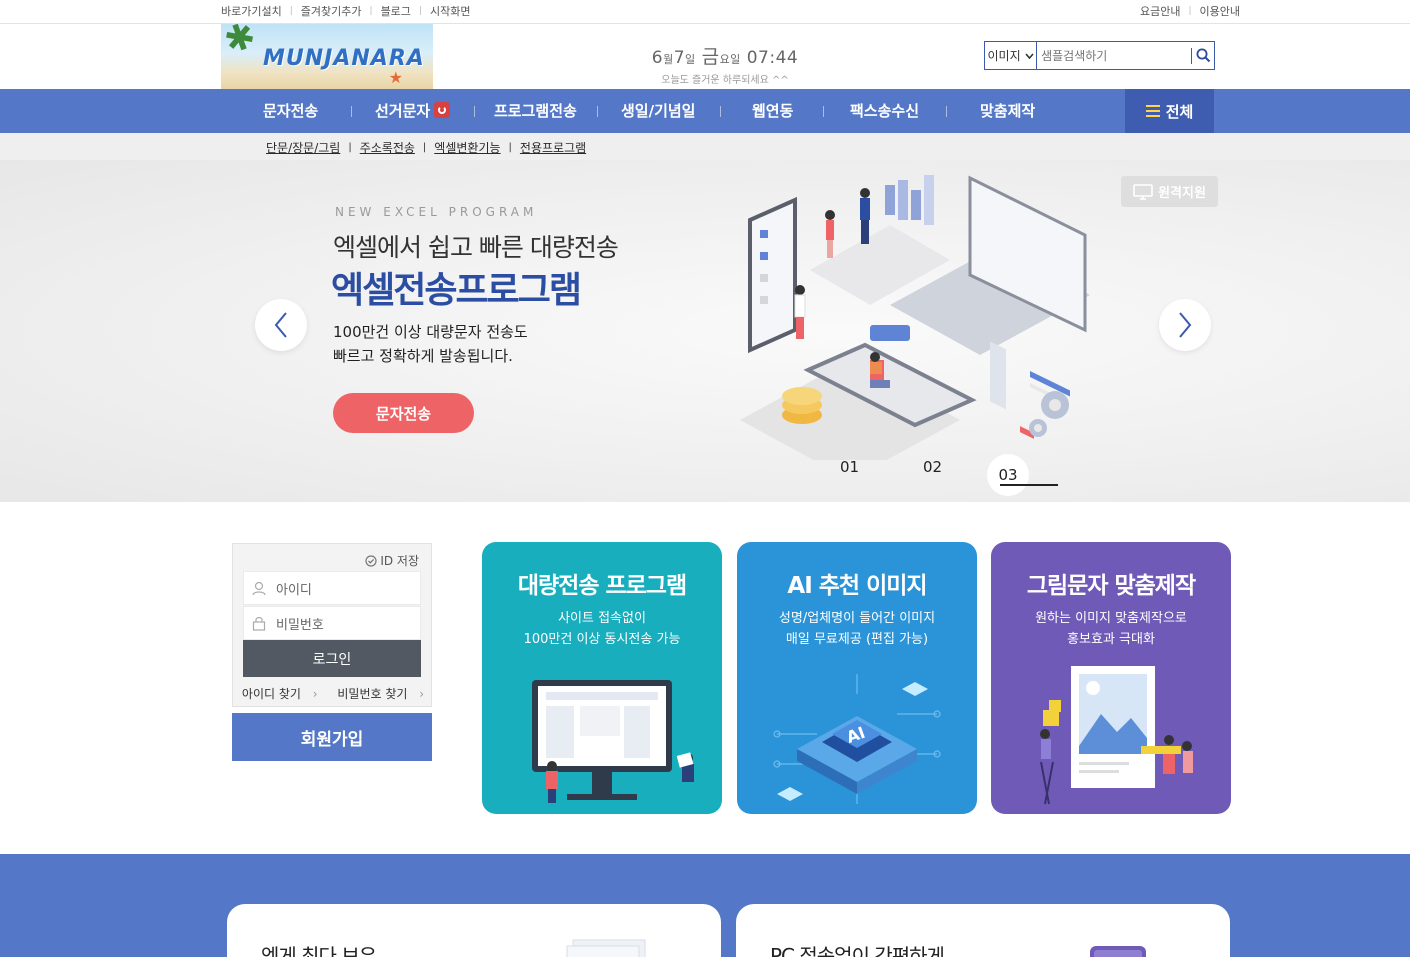 The height and width of the screenshot is (957, 1410). I want to click on card-desc: 원하는 이미지 맞춤제작으로 홍보효과 극대화, so click(1111, 629).